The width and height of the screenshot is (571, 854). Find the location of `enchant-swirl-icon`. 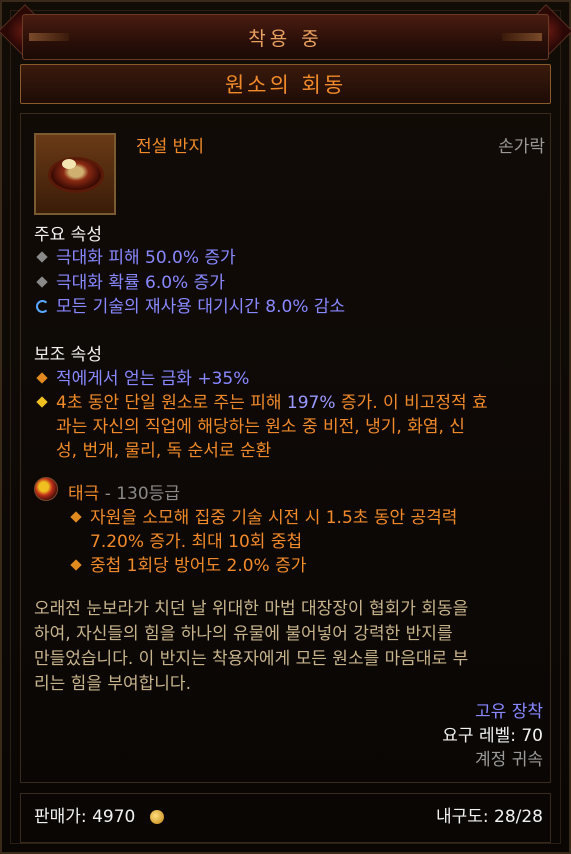

enchant-swirl-icon is located at coordinates (42, 306).